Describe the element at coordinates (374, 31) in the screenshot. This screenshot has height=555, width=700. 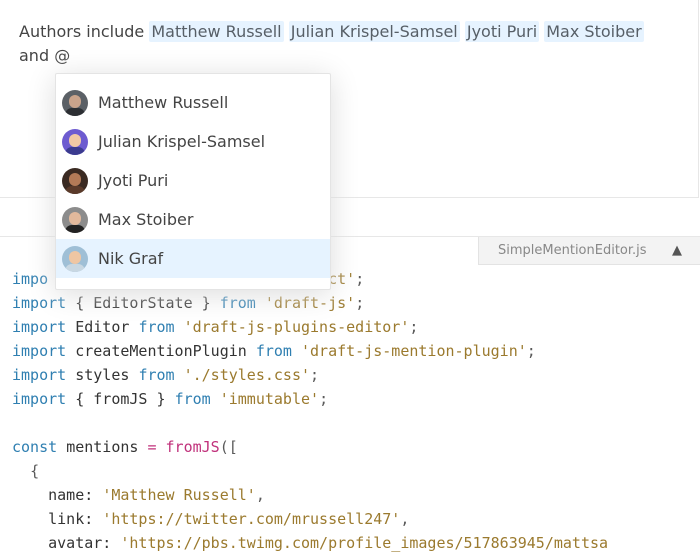
I see `mention-chip: Julian Krispel-Samsel` at that location.